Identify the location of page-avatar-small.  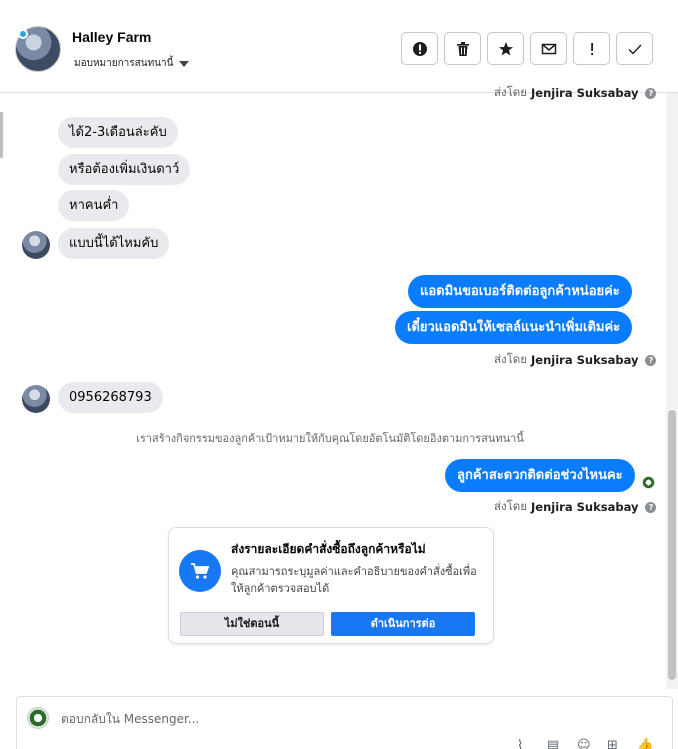
(38, 718).